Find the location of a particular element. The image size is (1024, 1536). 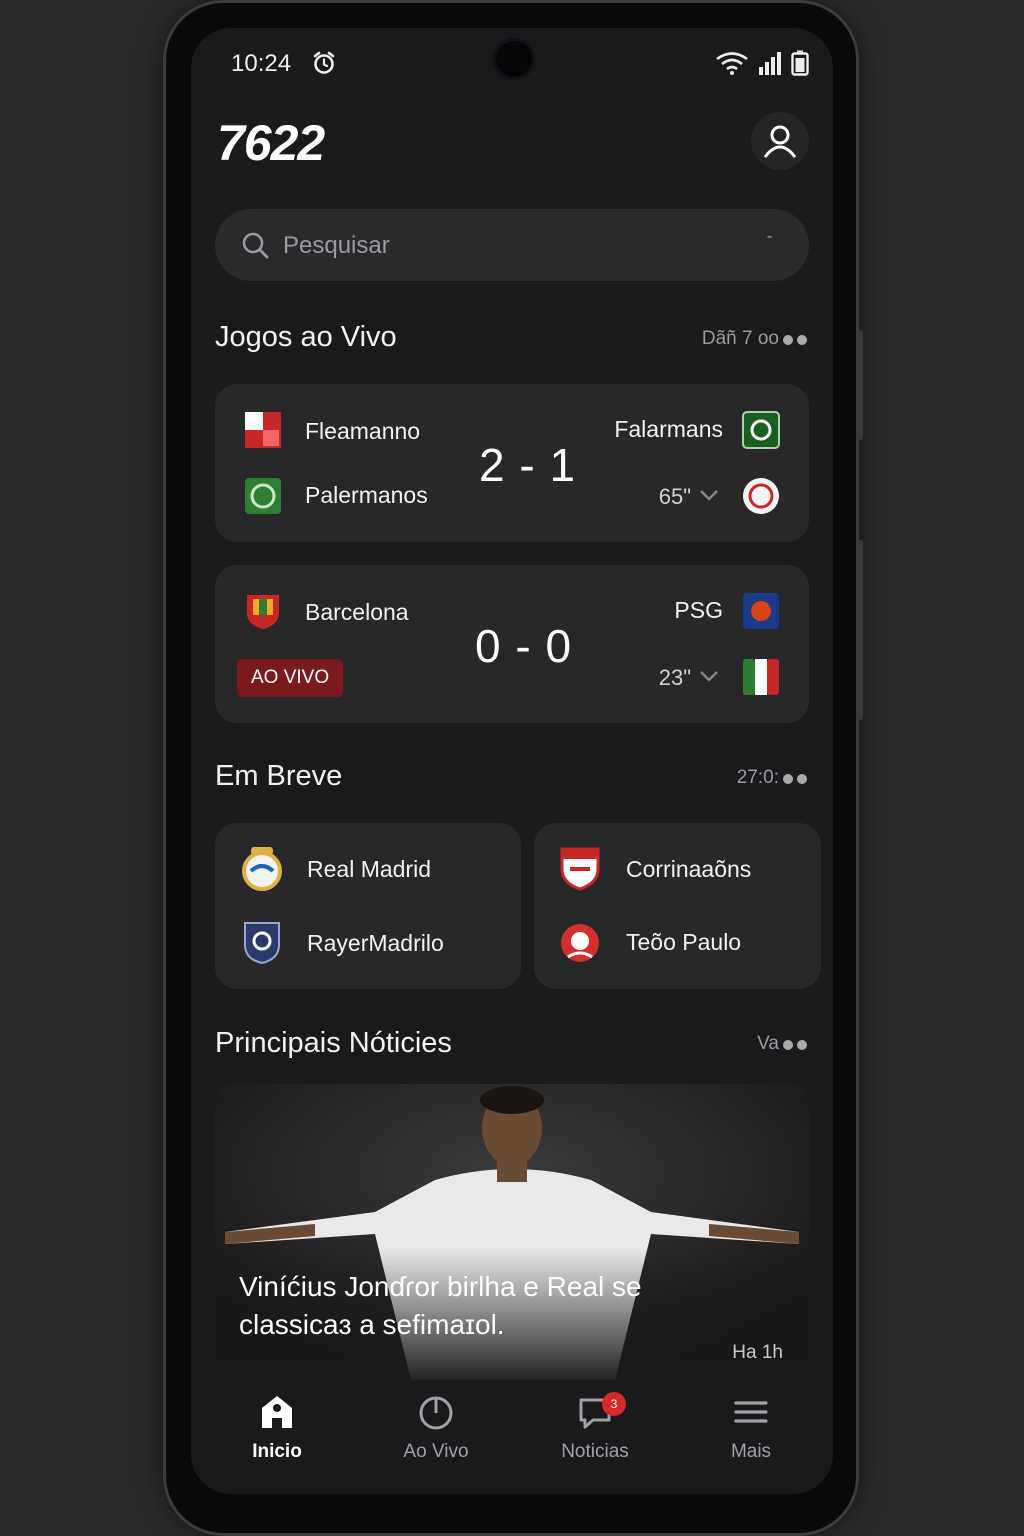

bottom-nav: Inicio Ao Vivo 3 Noticias Mais is located at coordinates (512, 1437).